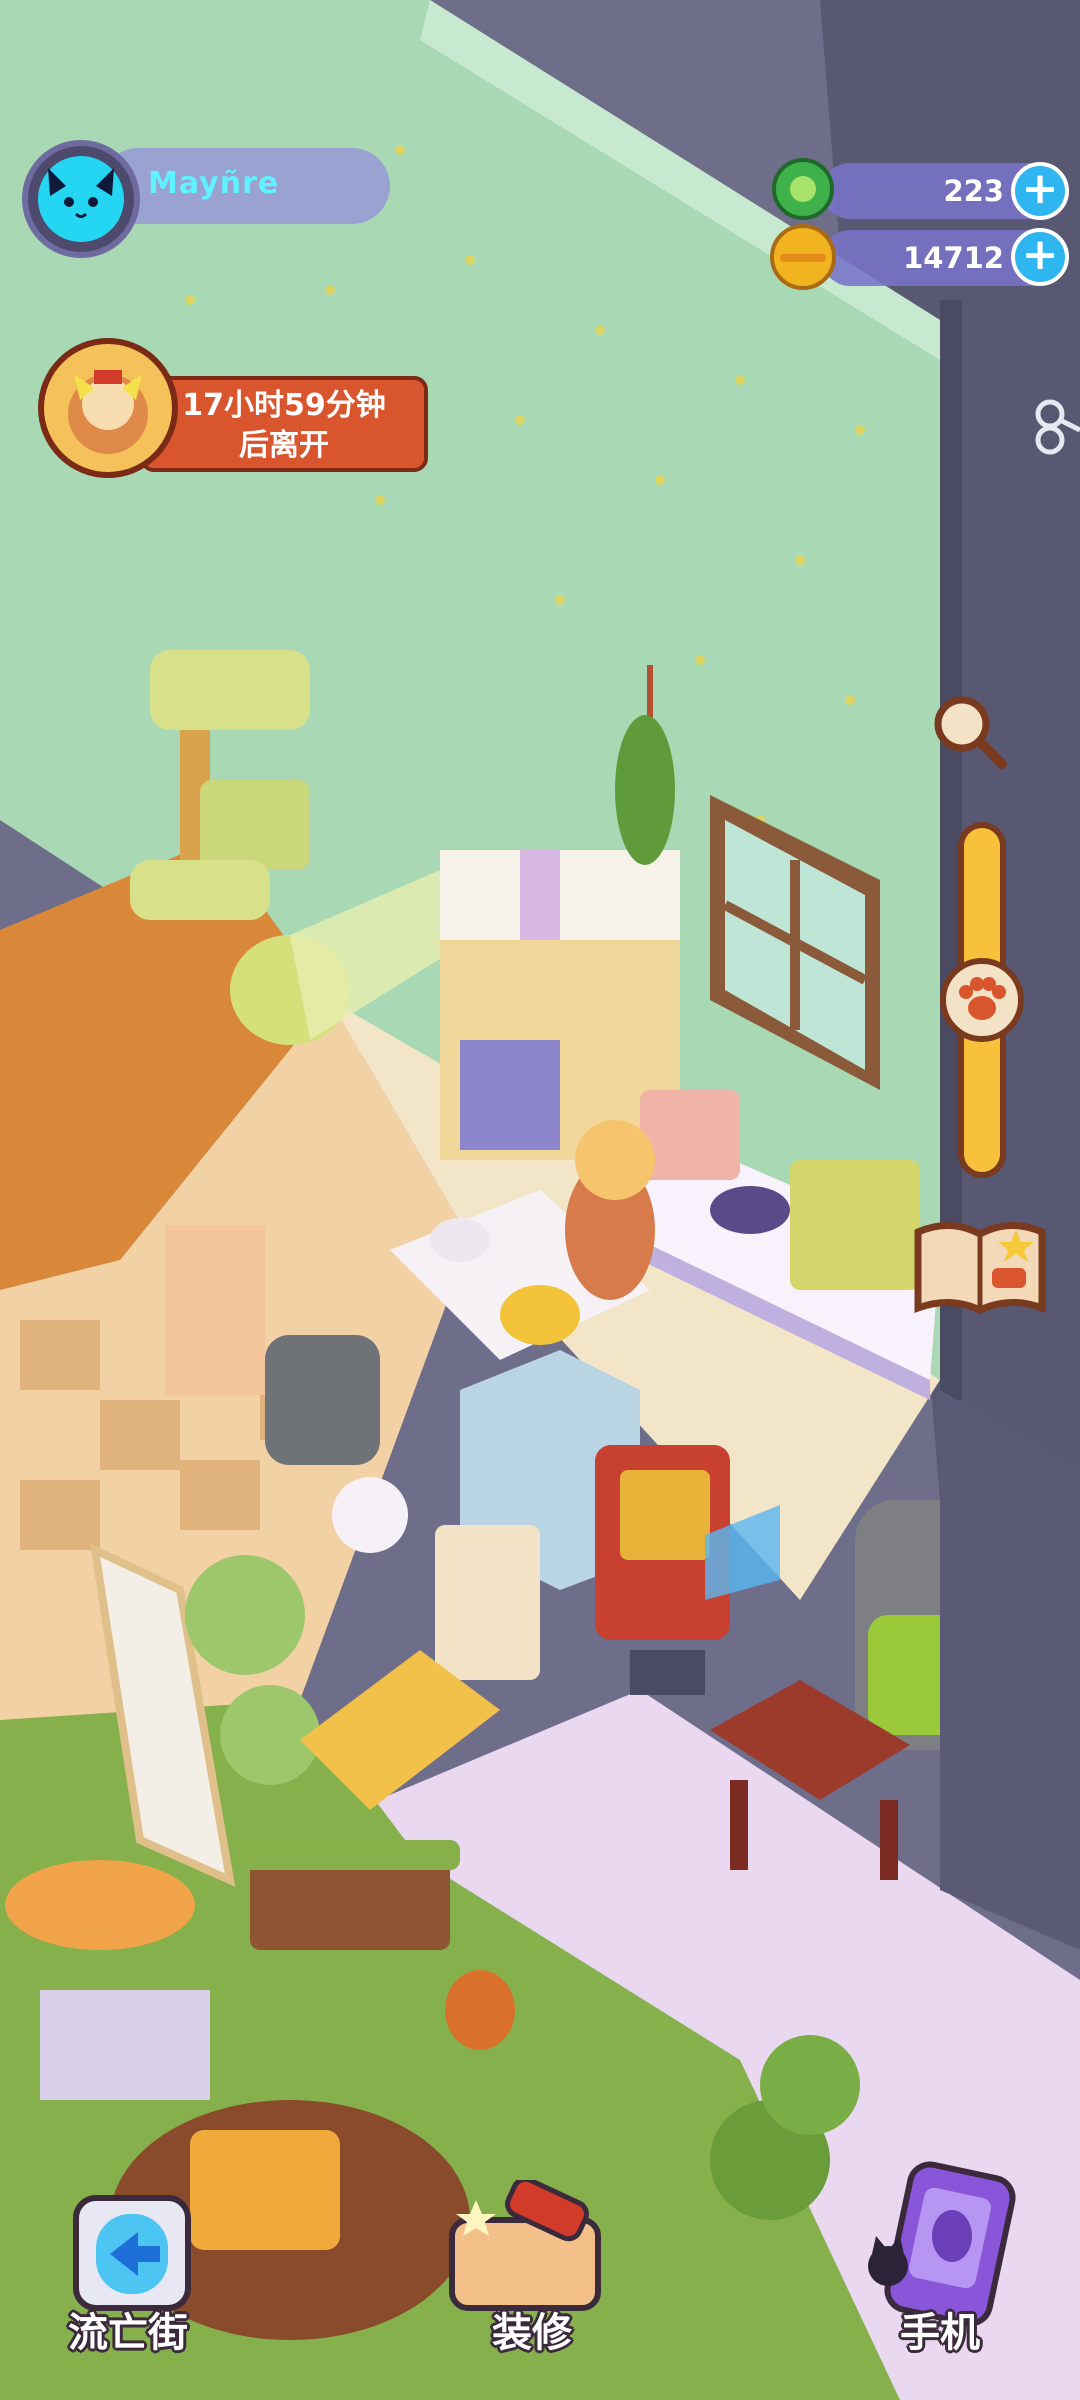 Image resolution: width=1080 pixels, height=2400 pixels. I want to click on gold-coin-icon, so click(803, 257).